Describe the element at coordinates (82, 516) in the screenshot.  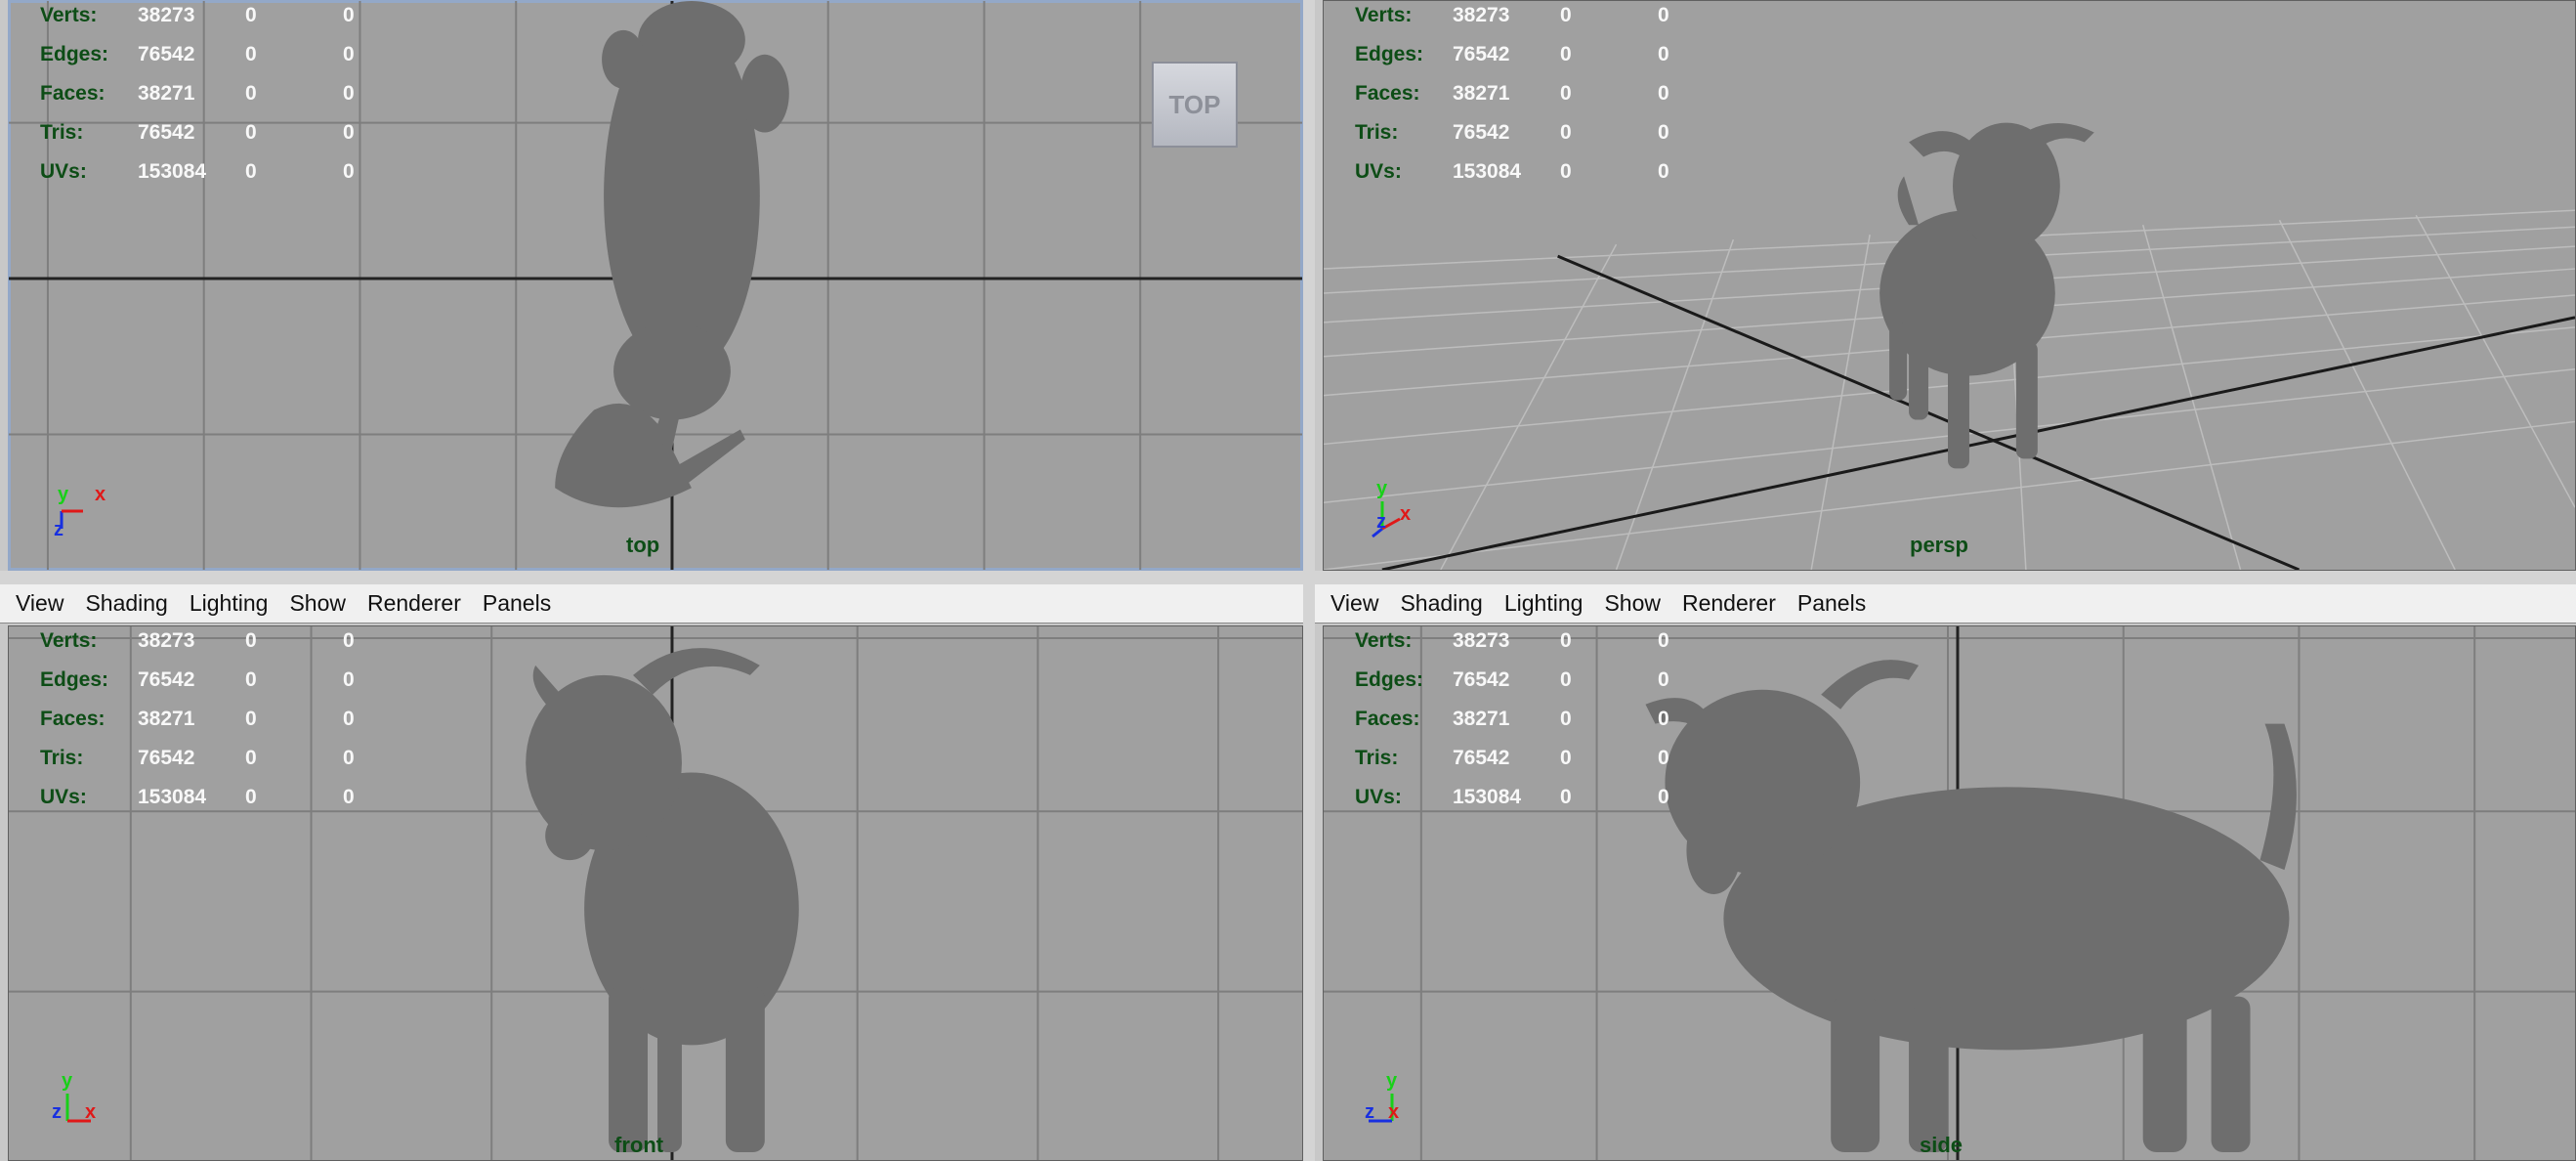
I see `axis-gizmo-top: y x z` at that location.